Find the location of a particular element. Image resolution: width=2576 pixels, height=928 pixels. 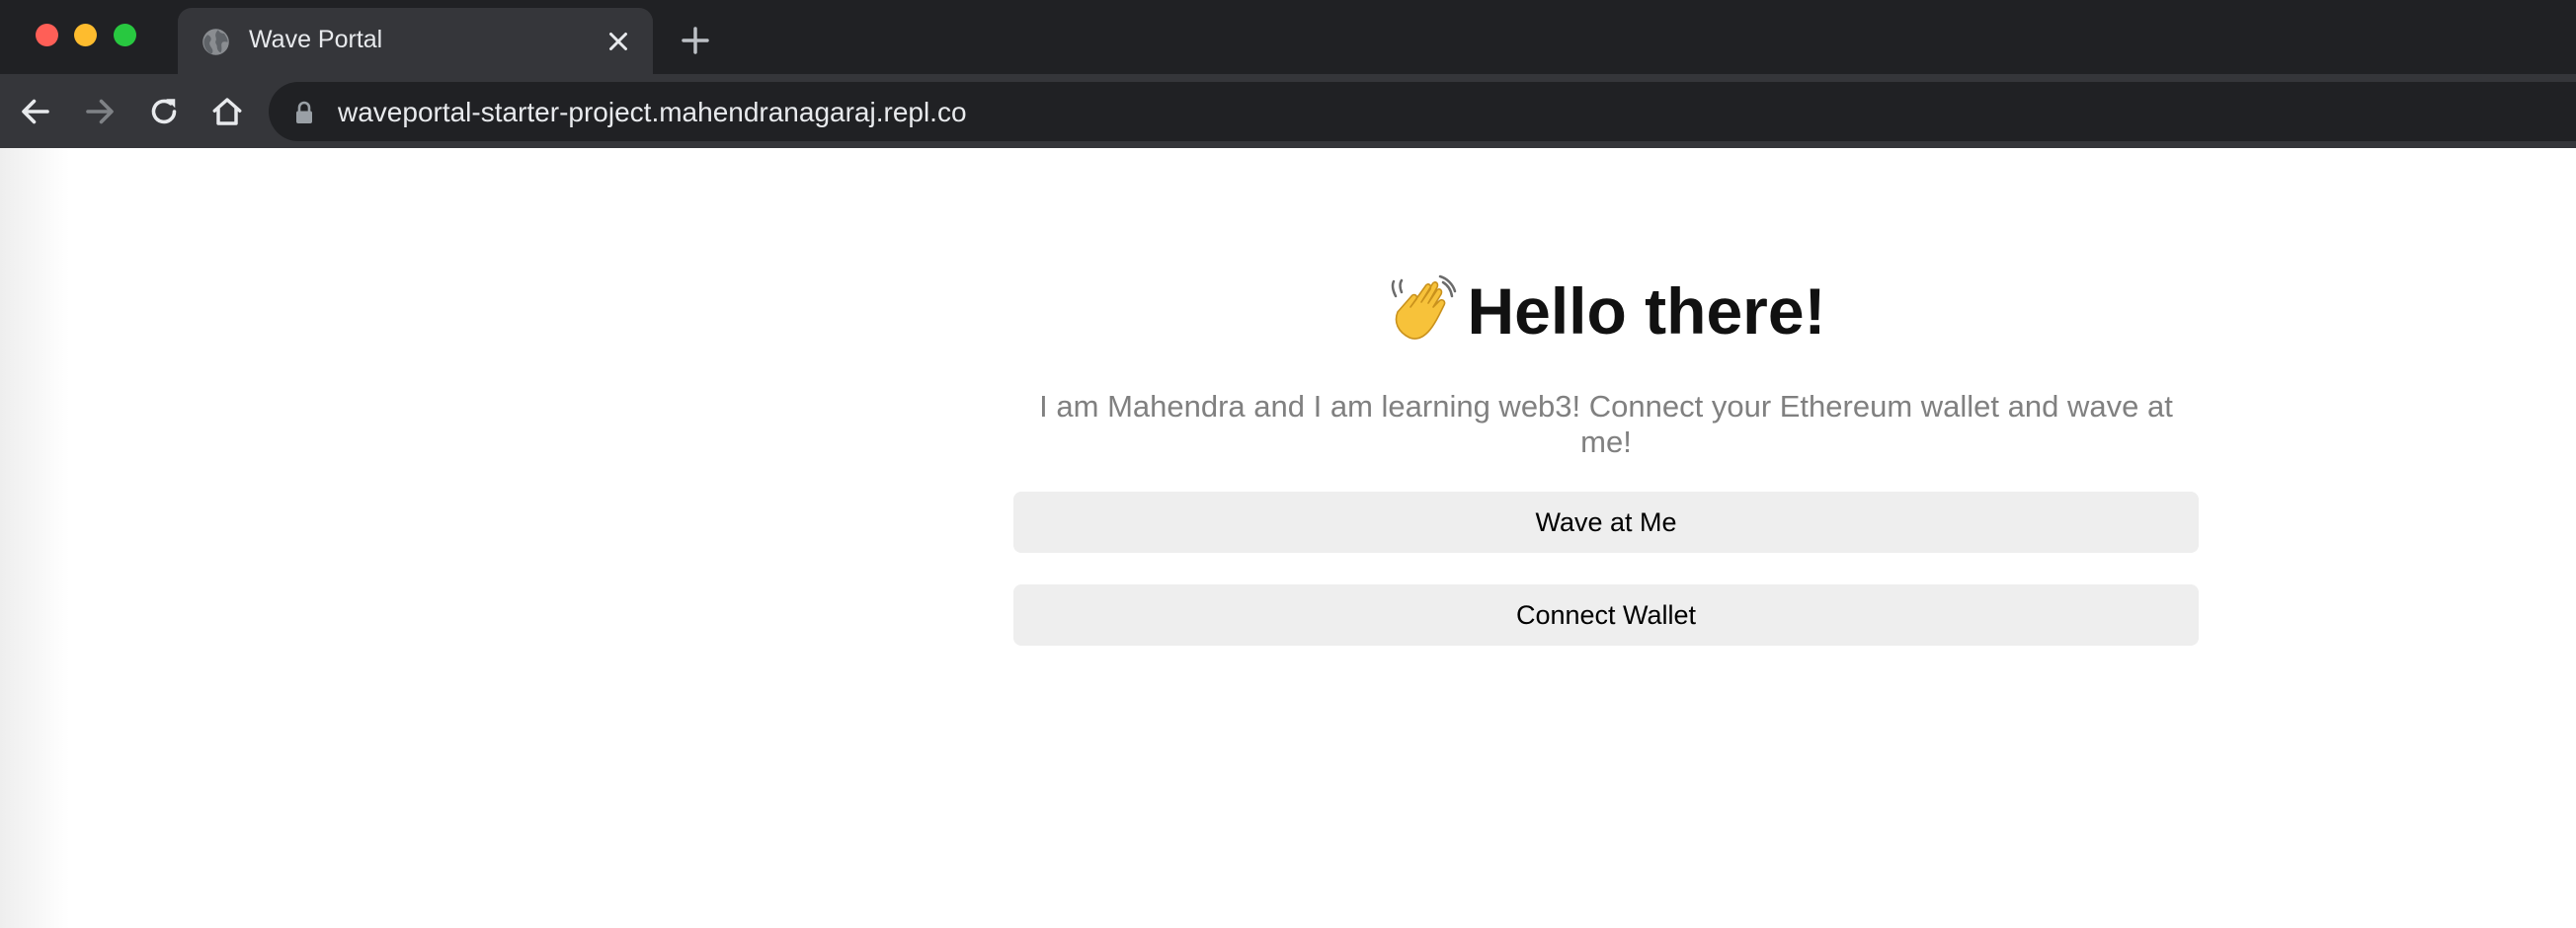

browser-tab: Wave Portal is located at coordinates (415, 41).